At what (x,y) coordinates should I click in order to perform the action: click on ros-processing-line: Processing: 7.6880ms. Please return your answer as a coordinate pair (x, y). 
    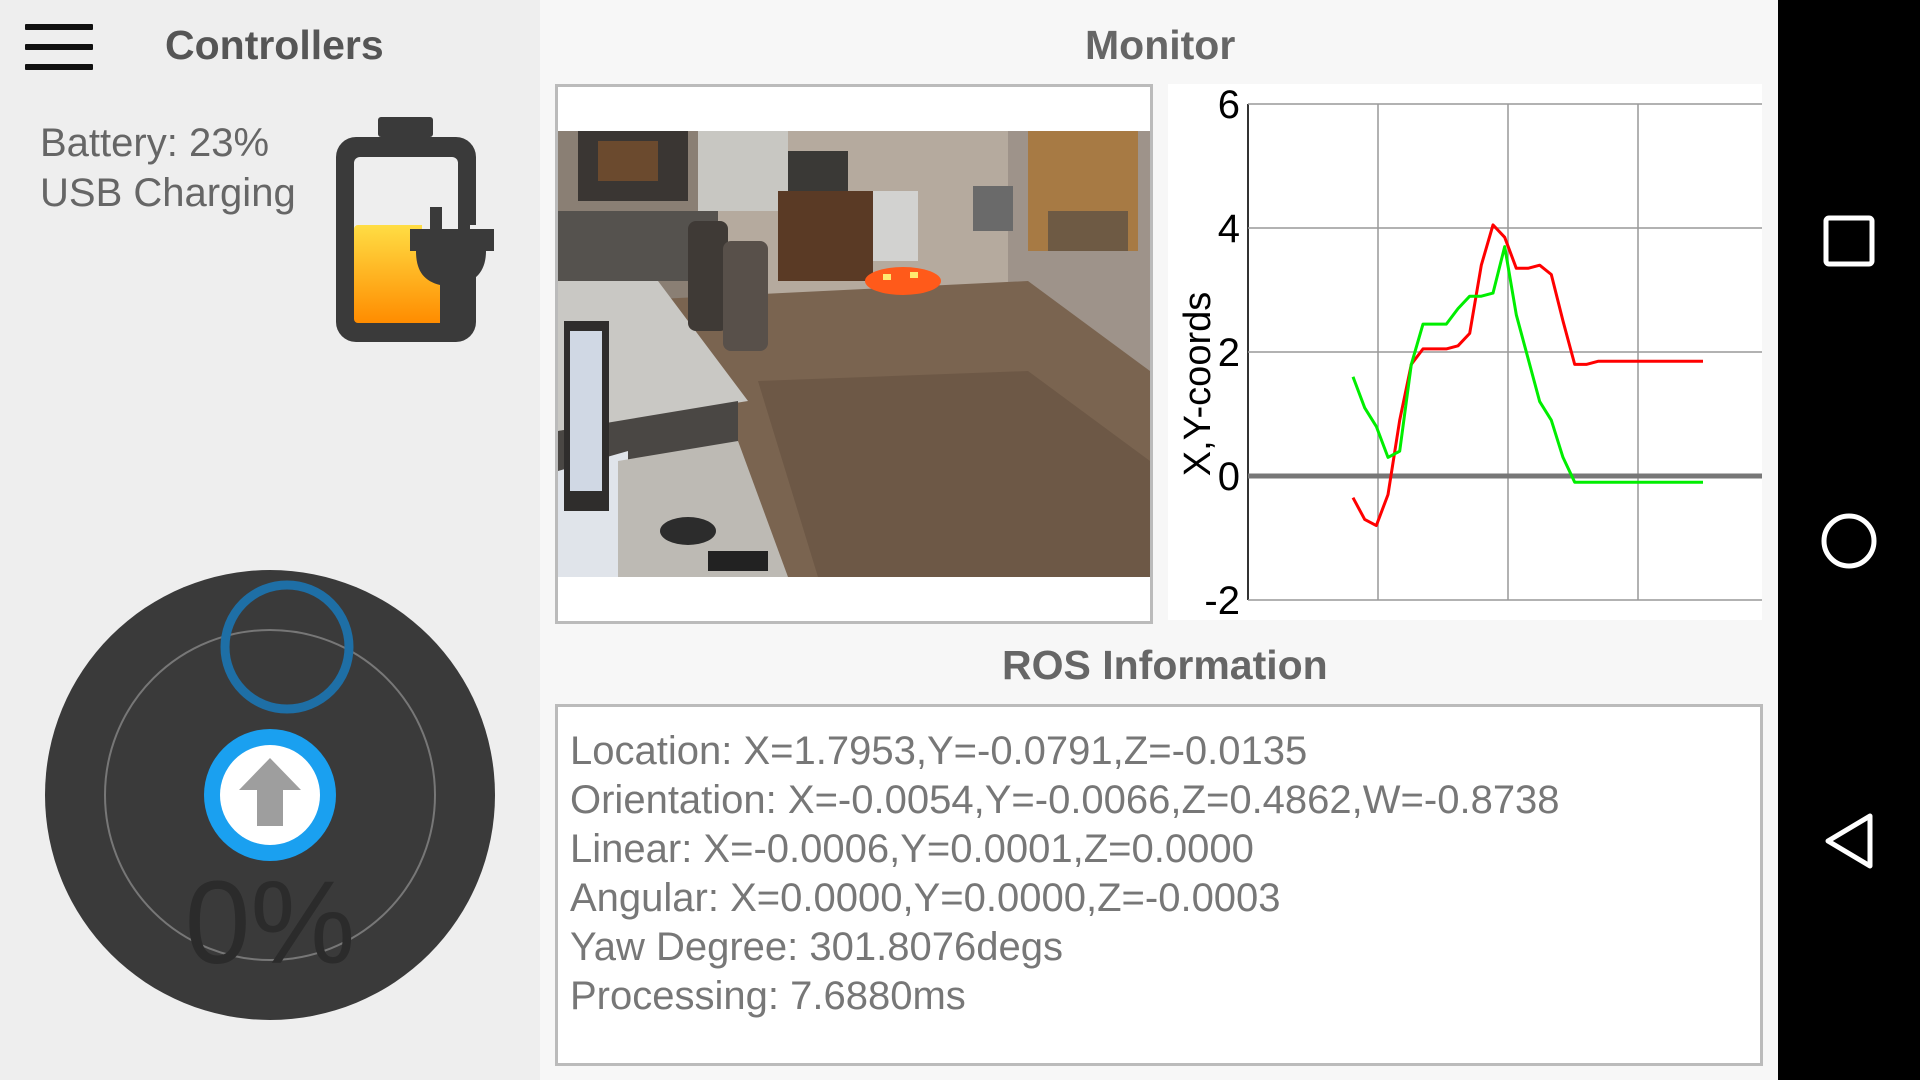
    Looking at the image, I should click on (768, 996).